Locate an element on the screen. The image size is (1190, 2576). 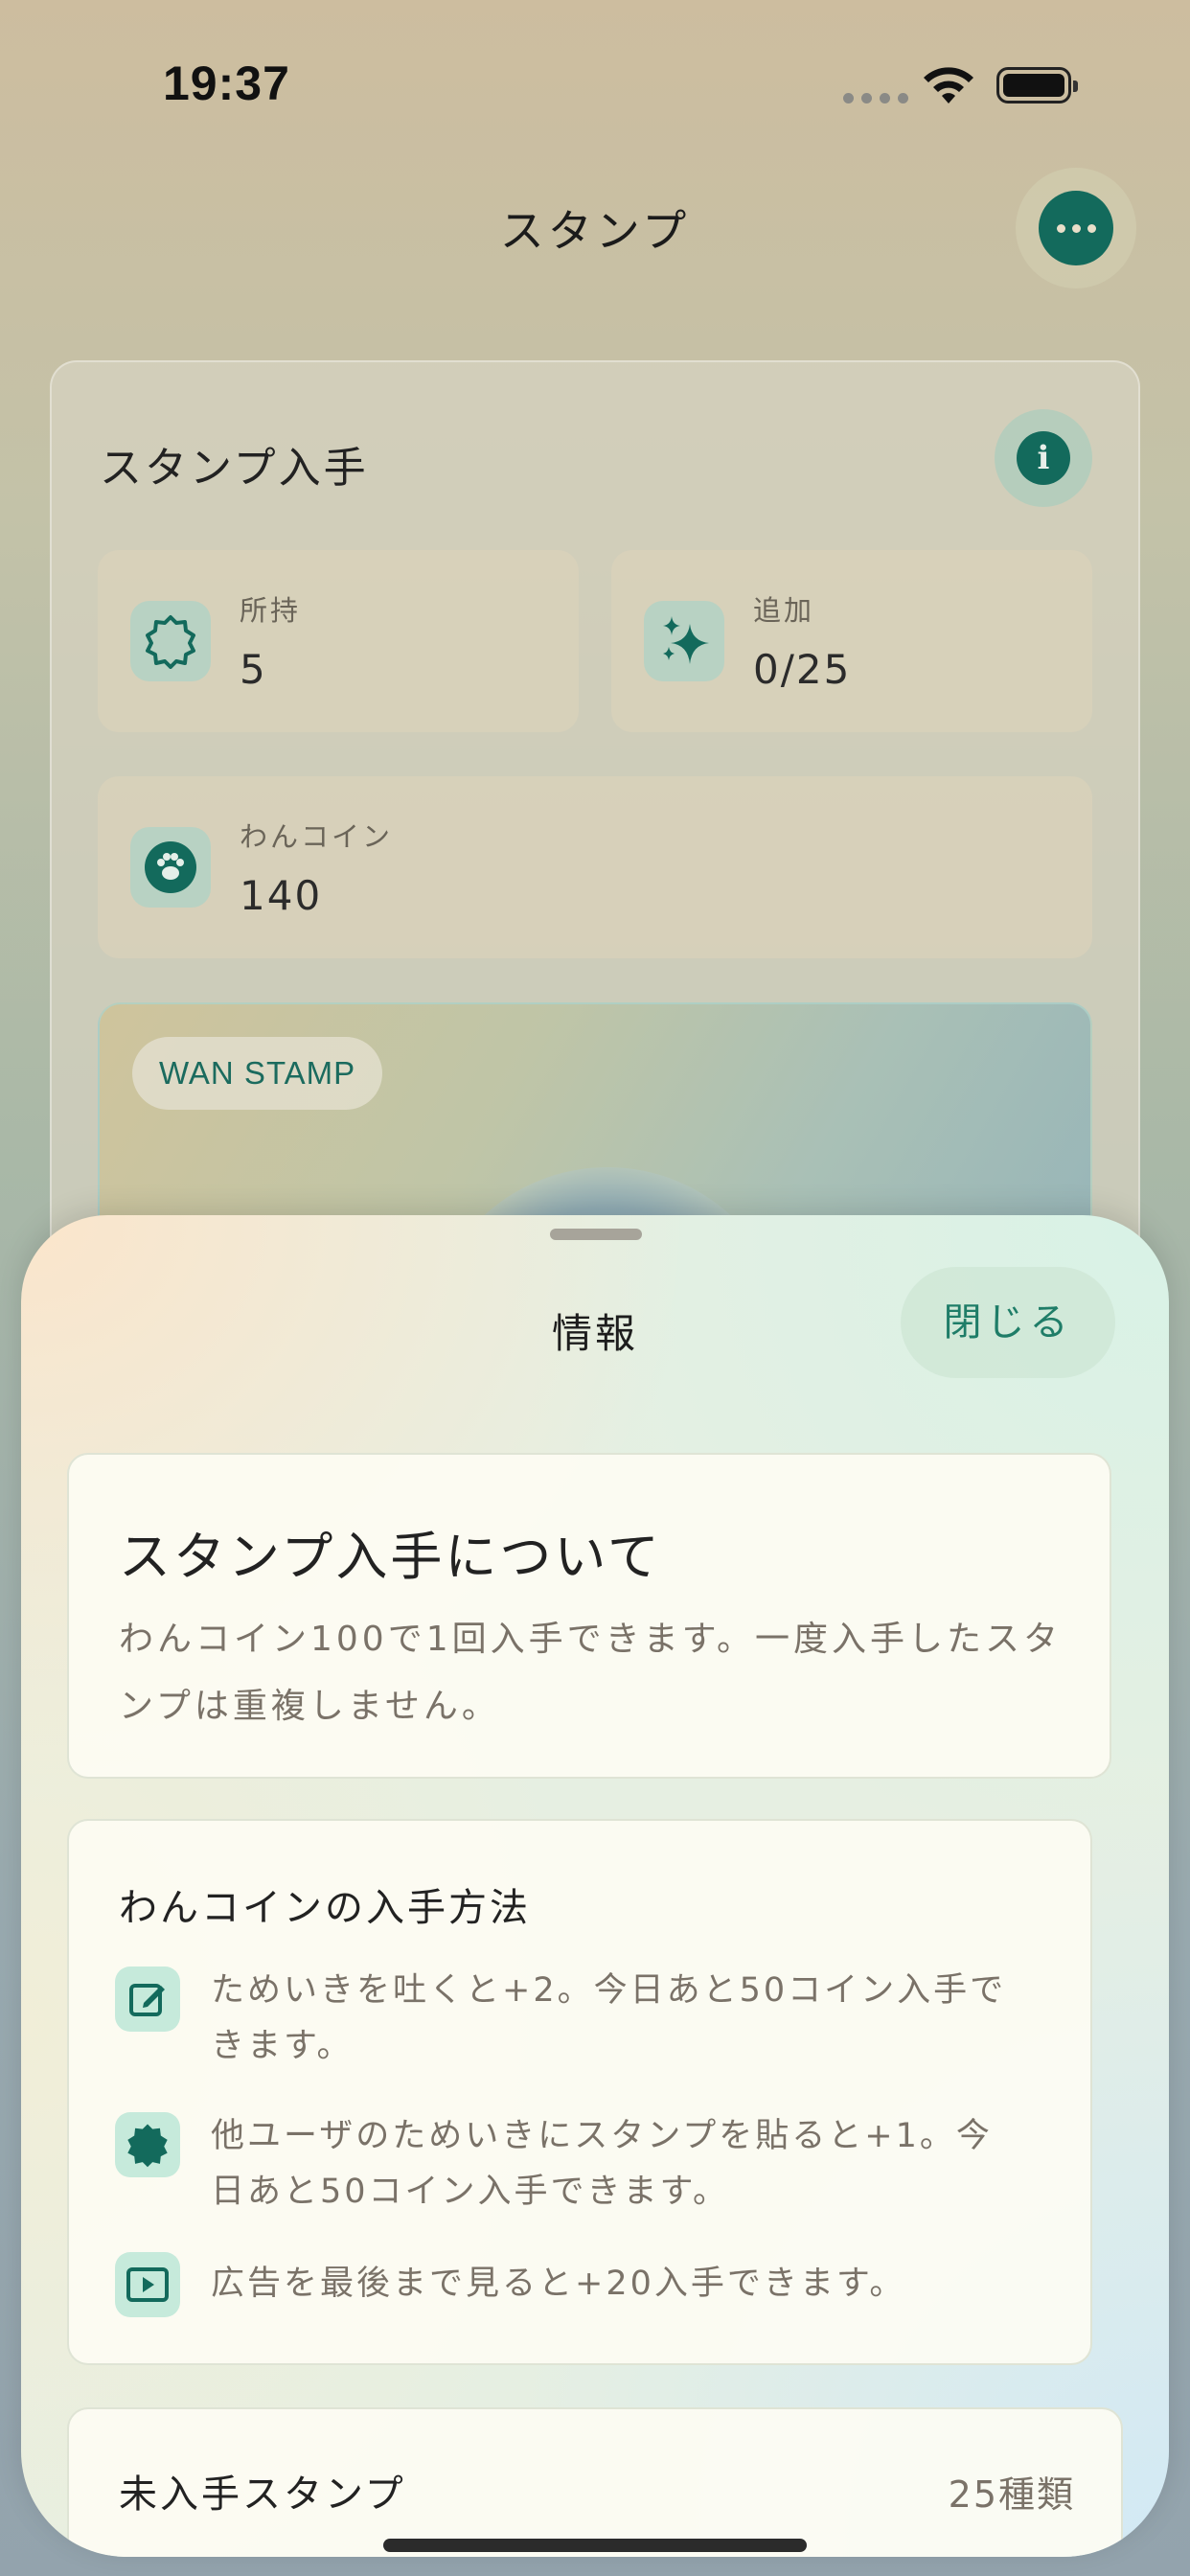
about-body-line: わんコイン100で1回入手できます。一度入手したスタ is located at coordinates (591, 1639).